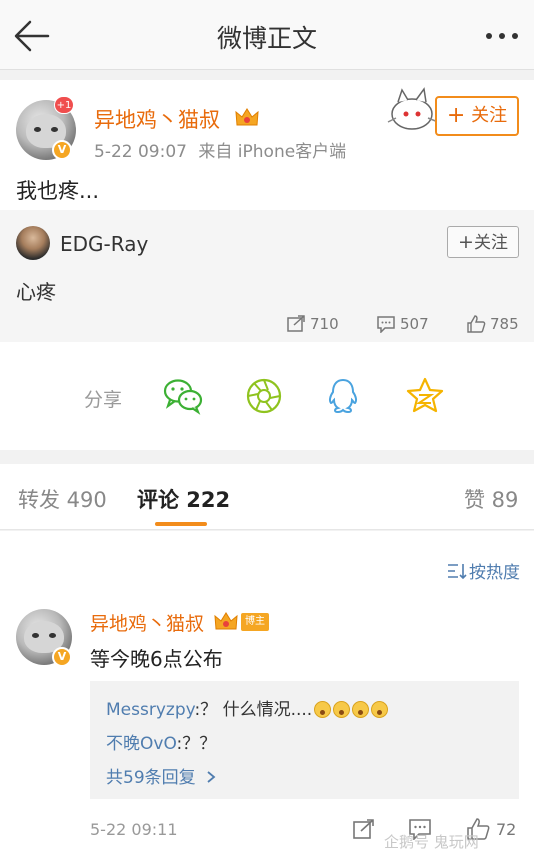  What do you see at coordinates (506, 829) in the screenshot?
I see `comment-like-count: 72` at bounding box center [506, 829].